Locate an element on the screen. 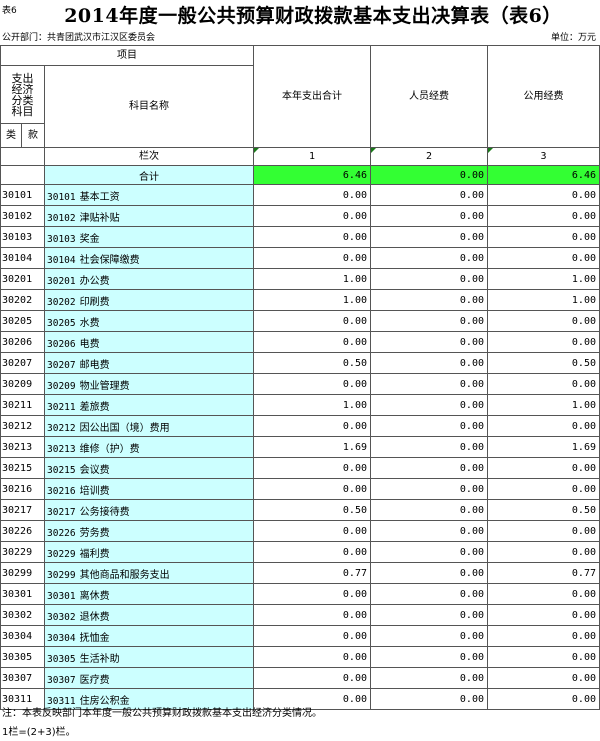 Image resolution: width=600 pixels, height=741 pixels. table-row: 30229 30229 福利费 0.00 0.00 0.00 is located at coordinates (300, 552).